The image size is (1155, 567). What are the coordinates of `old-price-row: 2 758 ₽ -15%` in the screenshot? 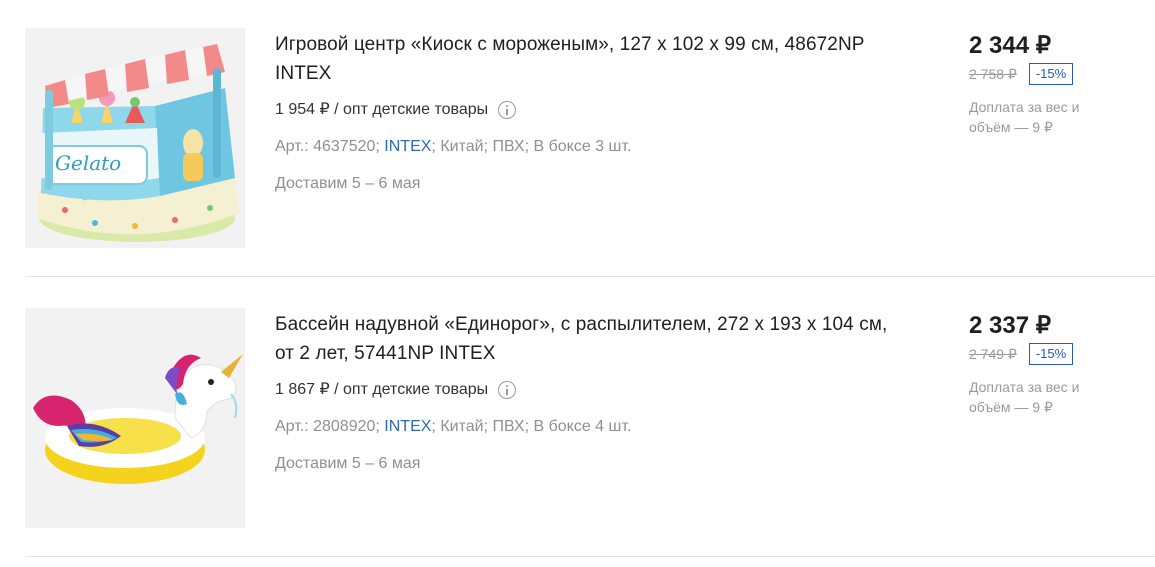 It's located at (1054, 74).